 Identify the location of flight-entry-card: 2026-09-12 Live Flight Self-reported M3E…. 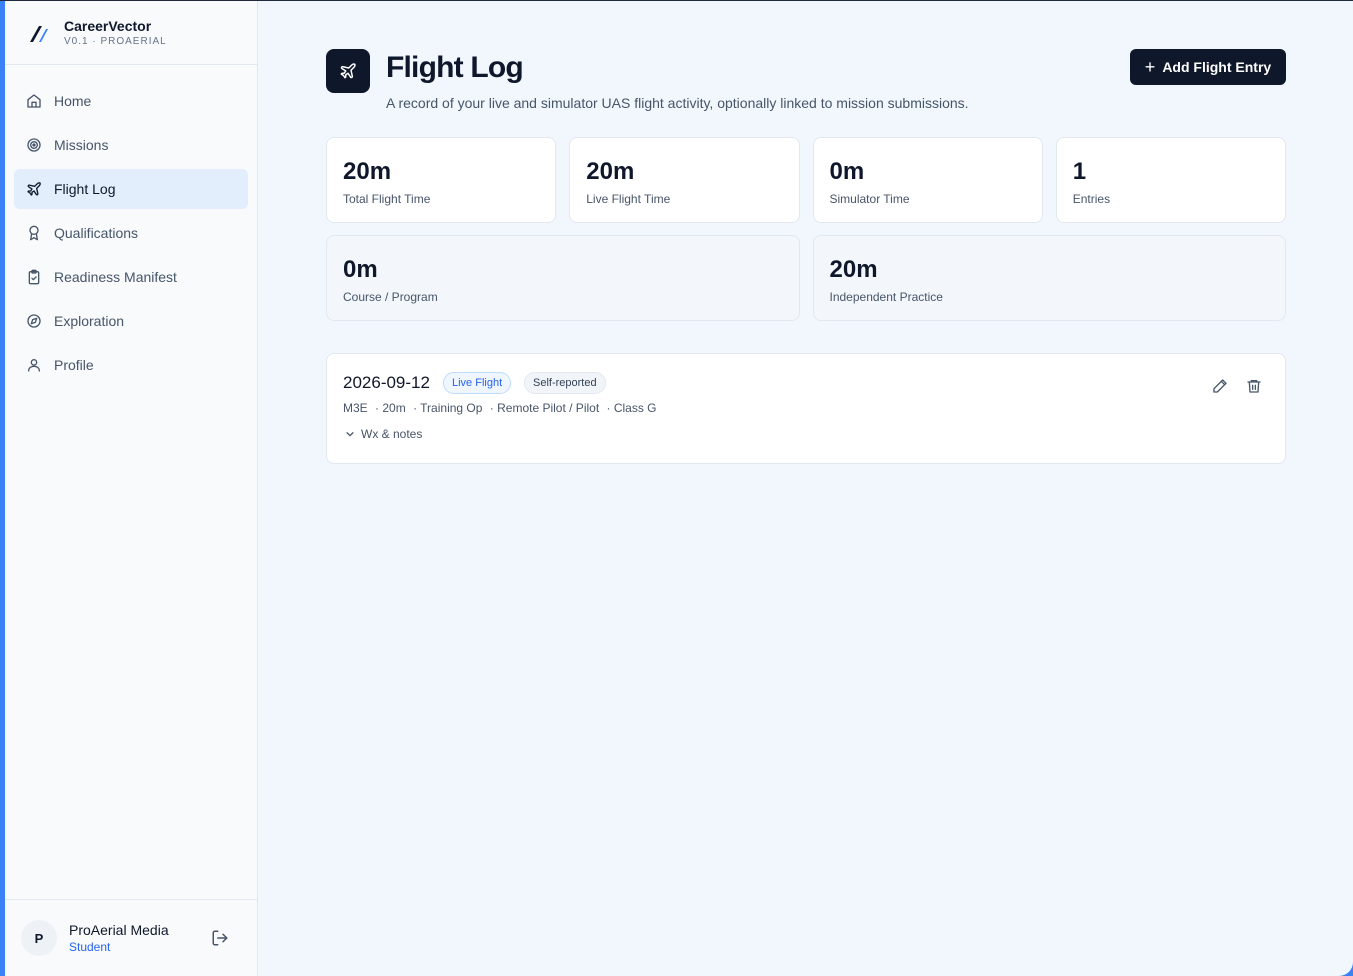
(806, 408).